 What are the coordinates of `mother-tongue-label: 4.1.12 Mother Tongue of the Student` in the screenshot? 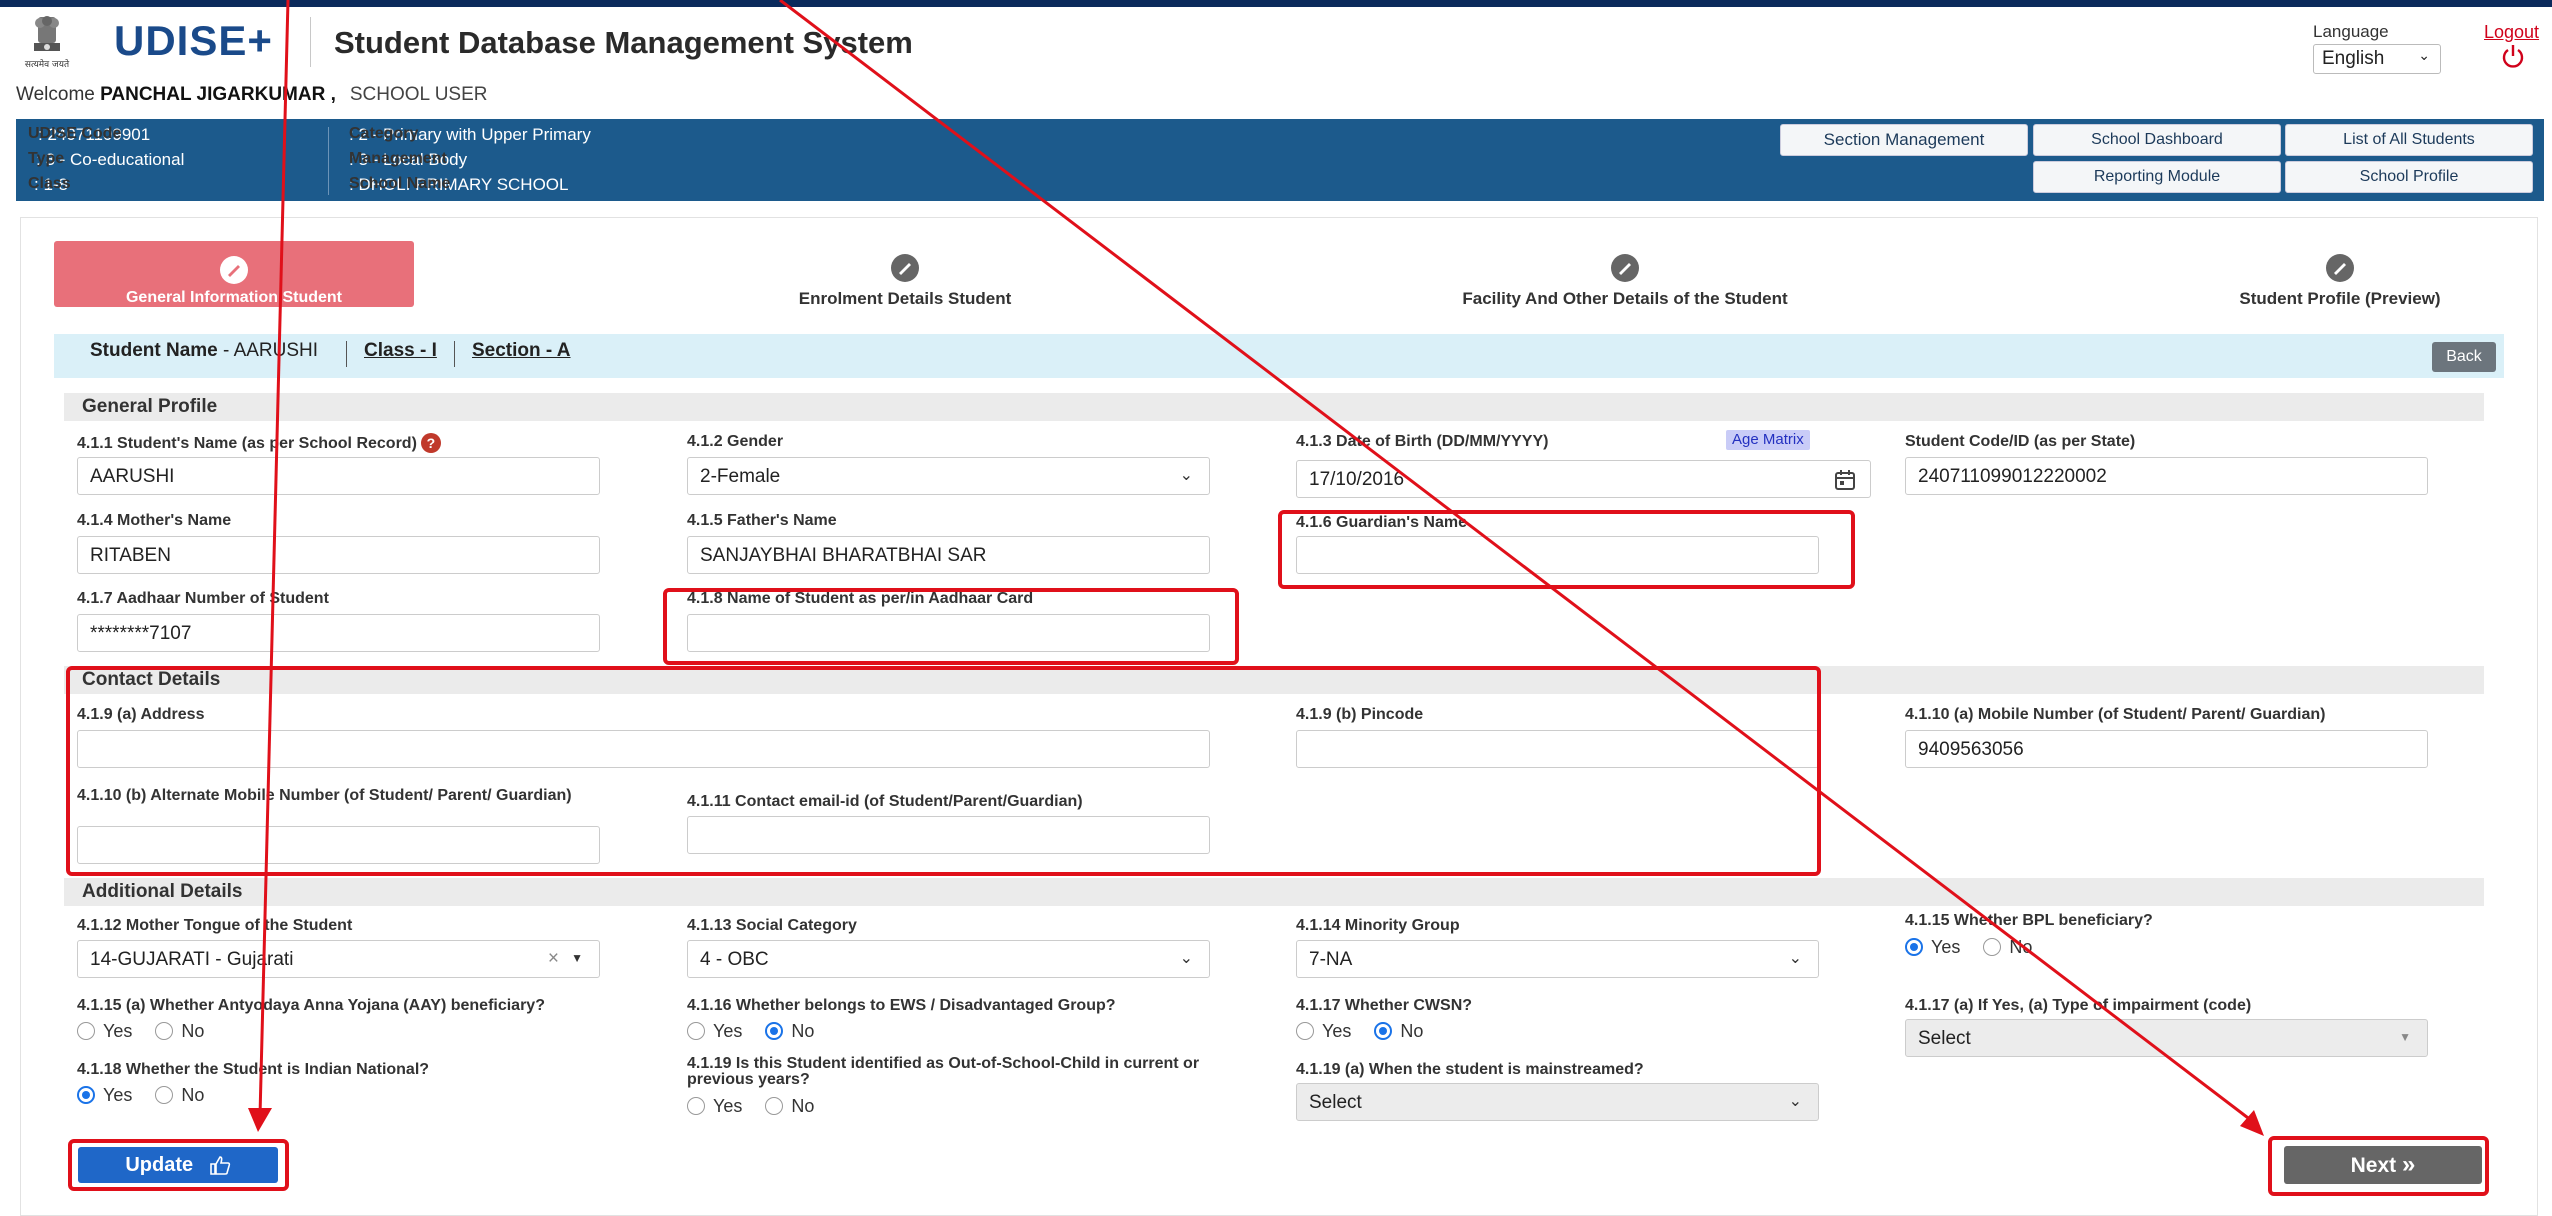 It's located at (215, 925).